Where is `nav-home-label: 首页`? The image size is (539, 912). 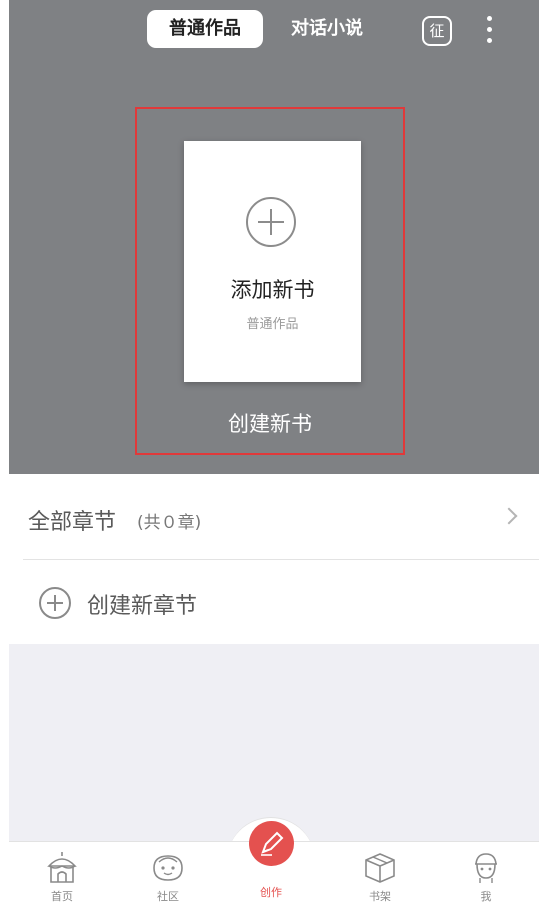
nav-home-label: 首页 is located at coordinates (62, 896).